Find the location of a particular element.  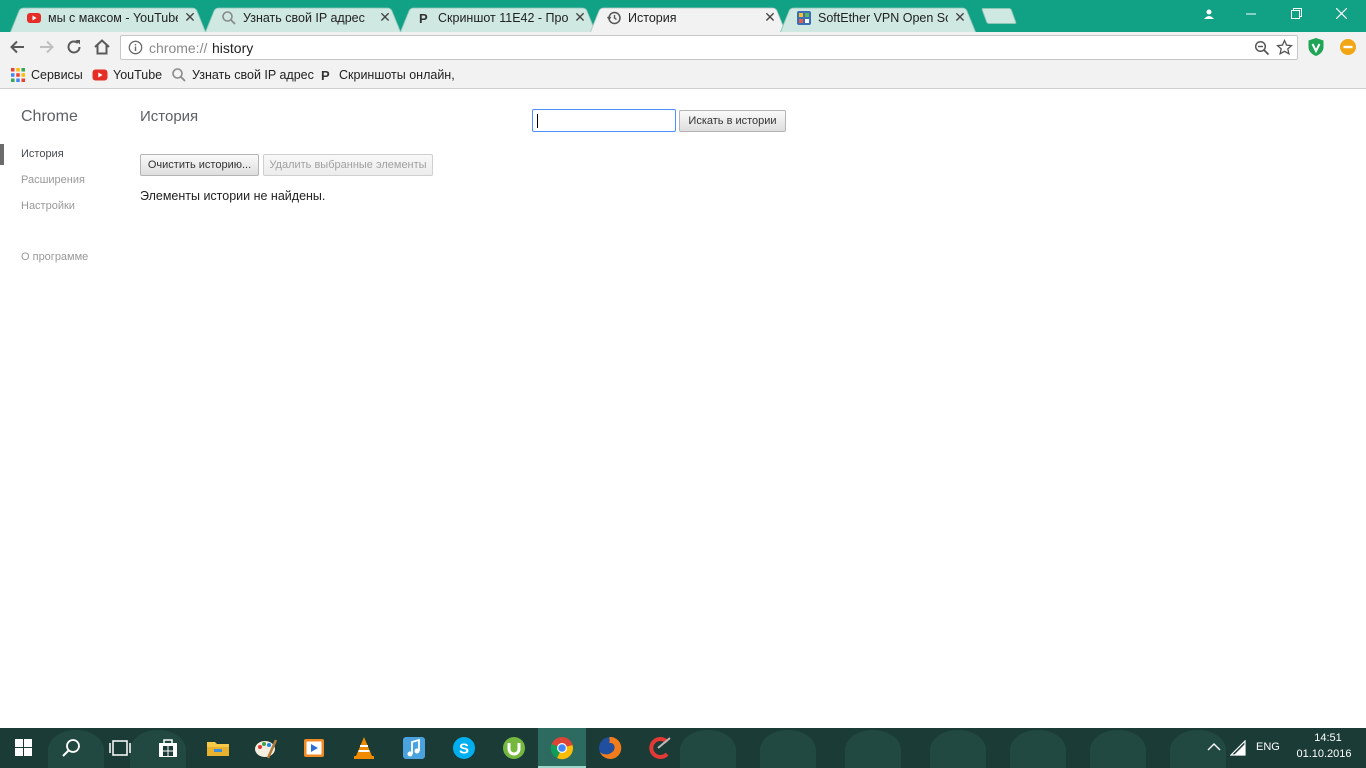

sidebar-item-history: История is located at coordinates (42, 154).